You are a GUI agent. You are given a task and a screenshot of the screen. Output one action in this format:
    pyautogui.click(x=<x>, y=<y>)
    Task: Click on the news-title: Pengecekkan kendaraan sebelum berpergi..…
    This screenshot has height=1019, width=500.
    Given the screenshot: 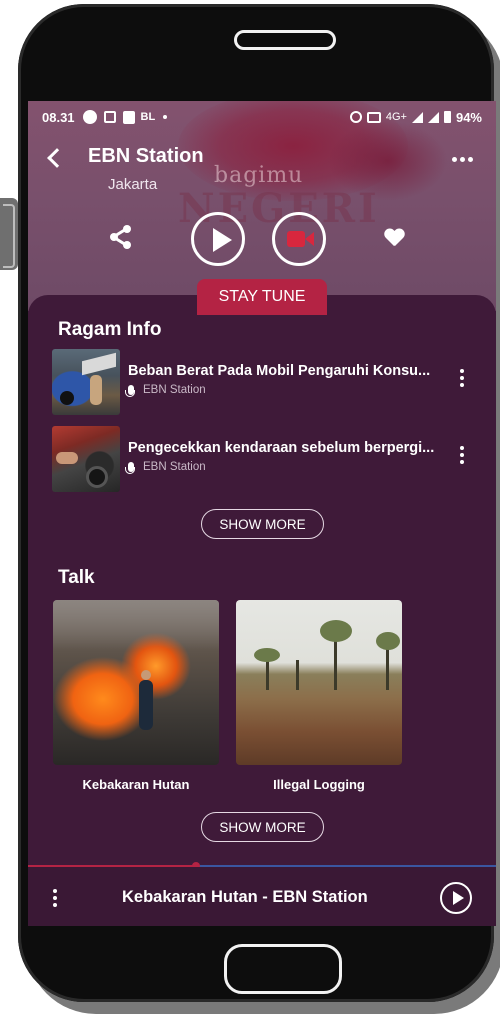 What is the action you would take?
    pyautogui.click(x=281, y=448)
    